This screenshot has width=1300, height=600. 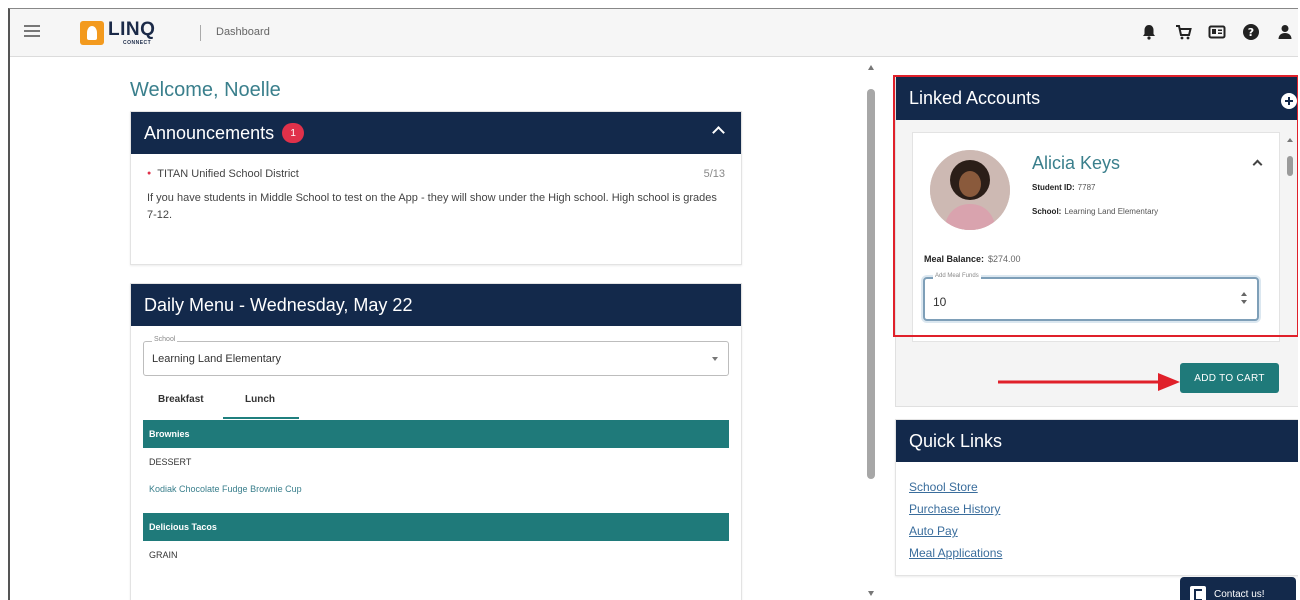 I want to click on header-actions: ?, so click(x=1217, y=32).